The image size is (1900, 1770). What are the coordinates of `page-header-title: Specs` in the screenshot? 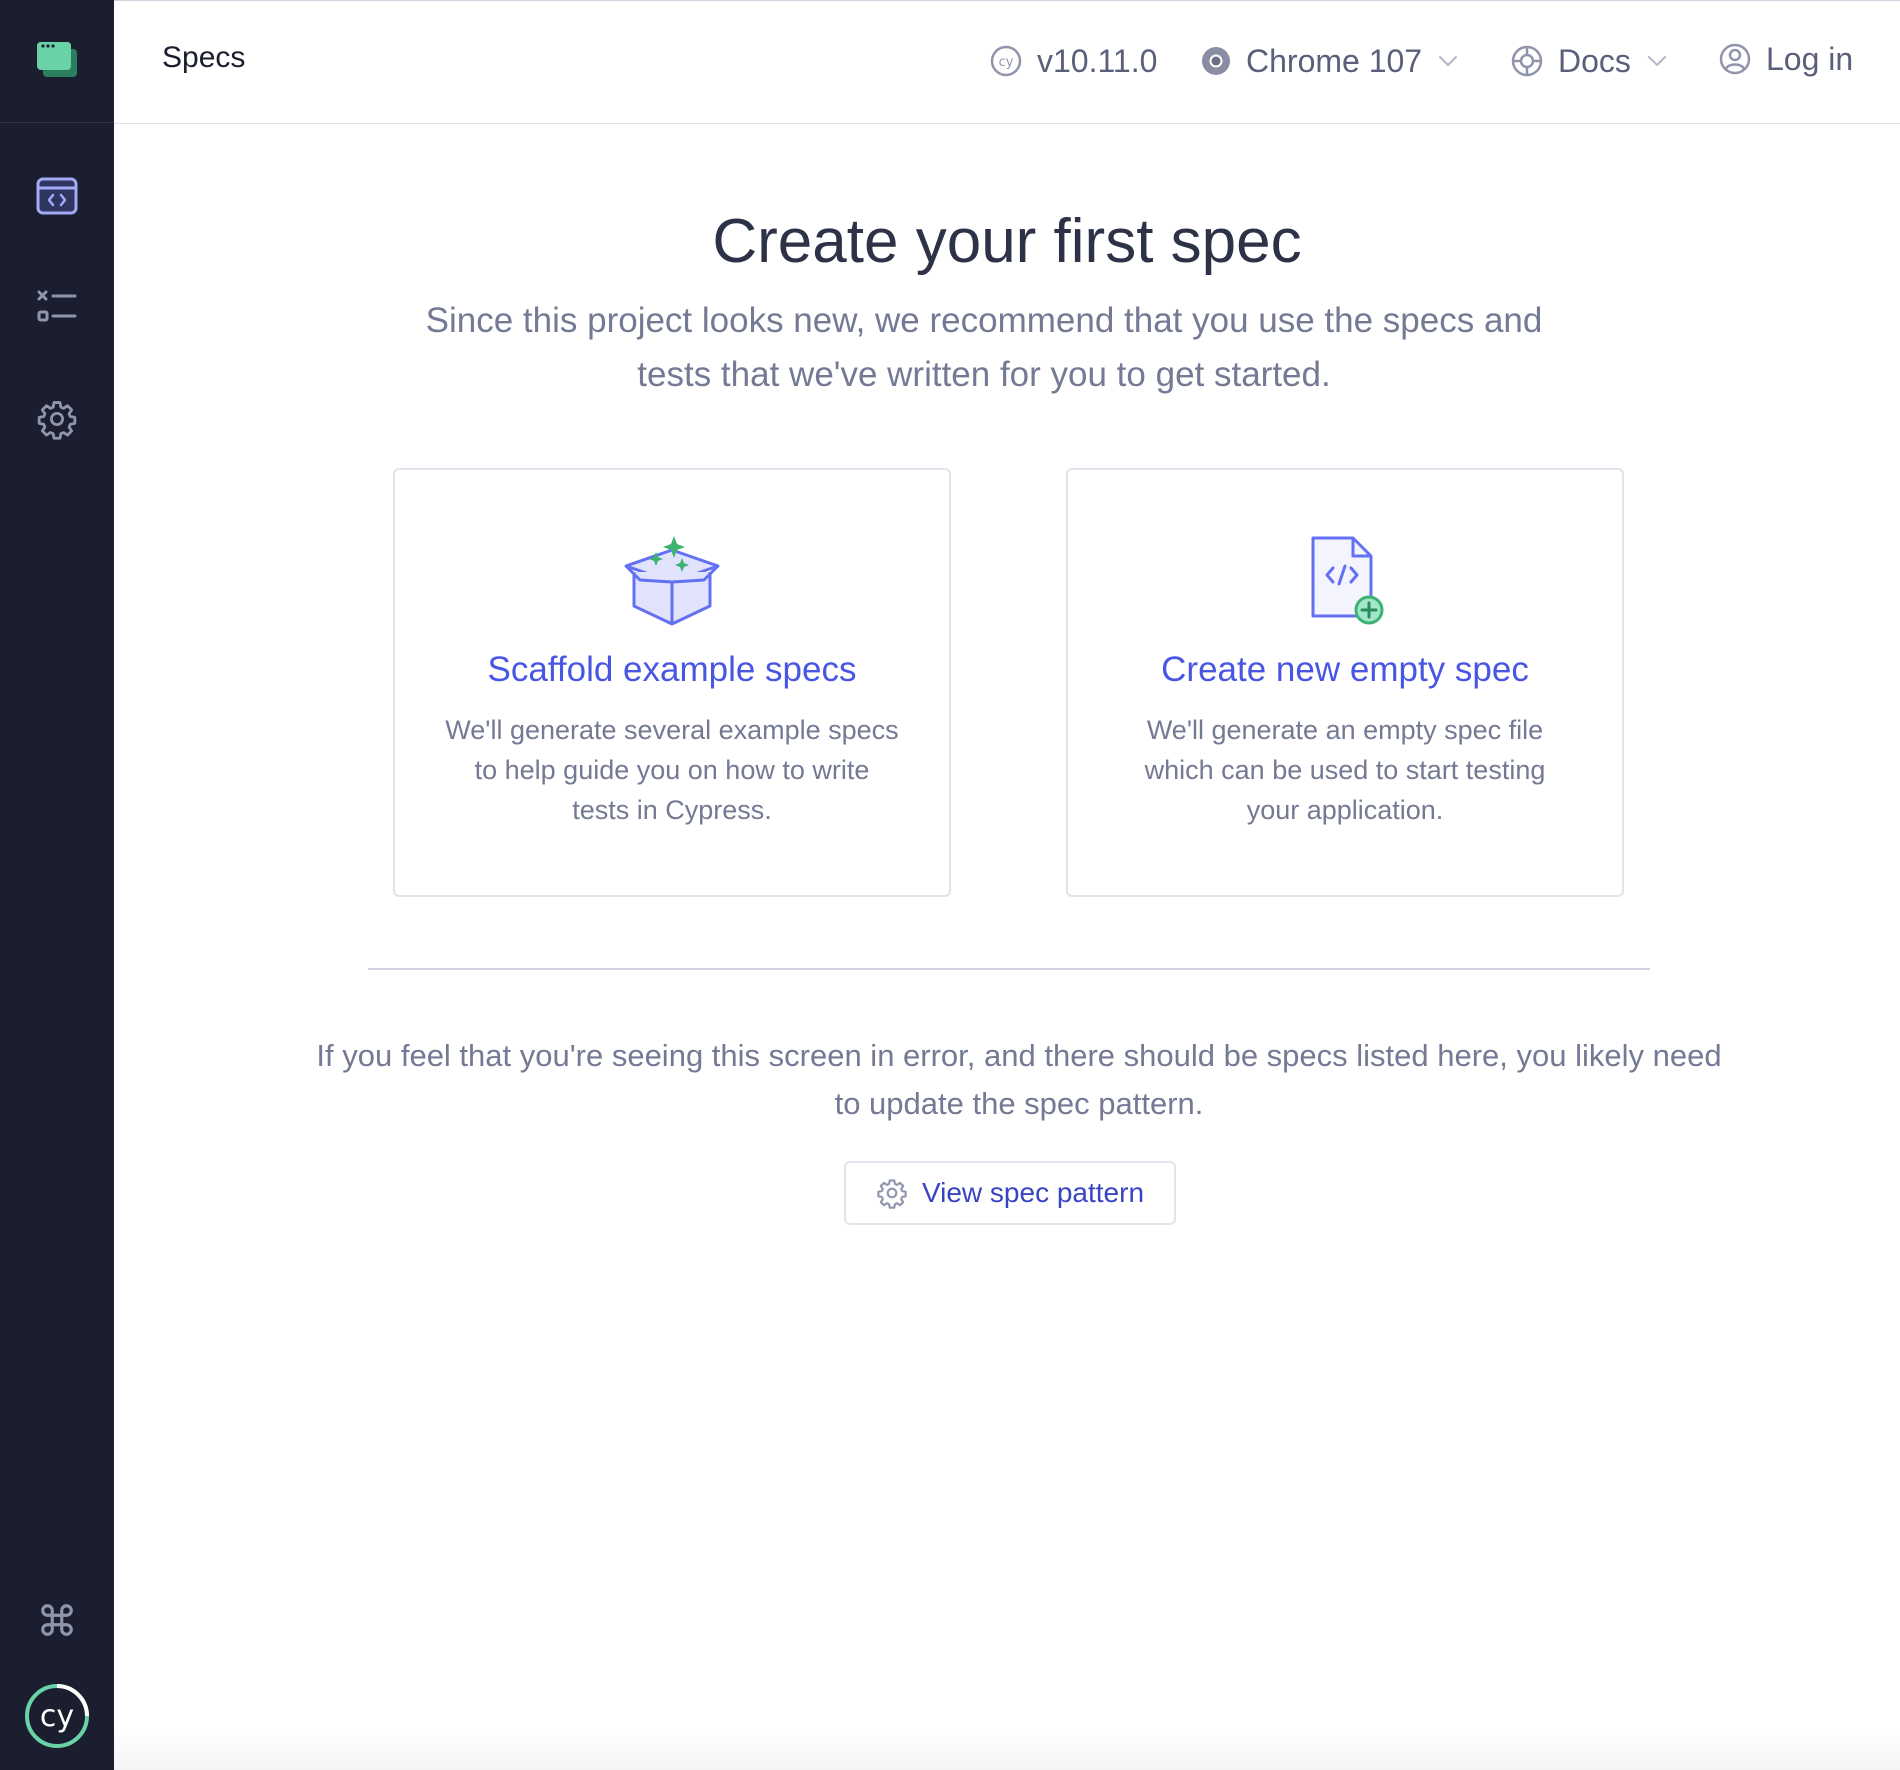 It's located at (204, 57).